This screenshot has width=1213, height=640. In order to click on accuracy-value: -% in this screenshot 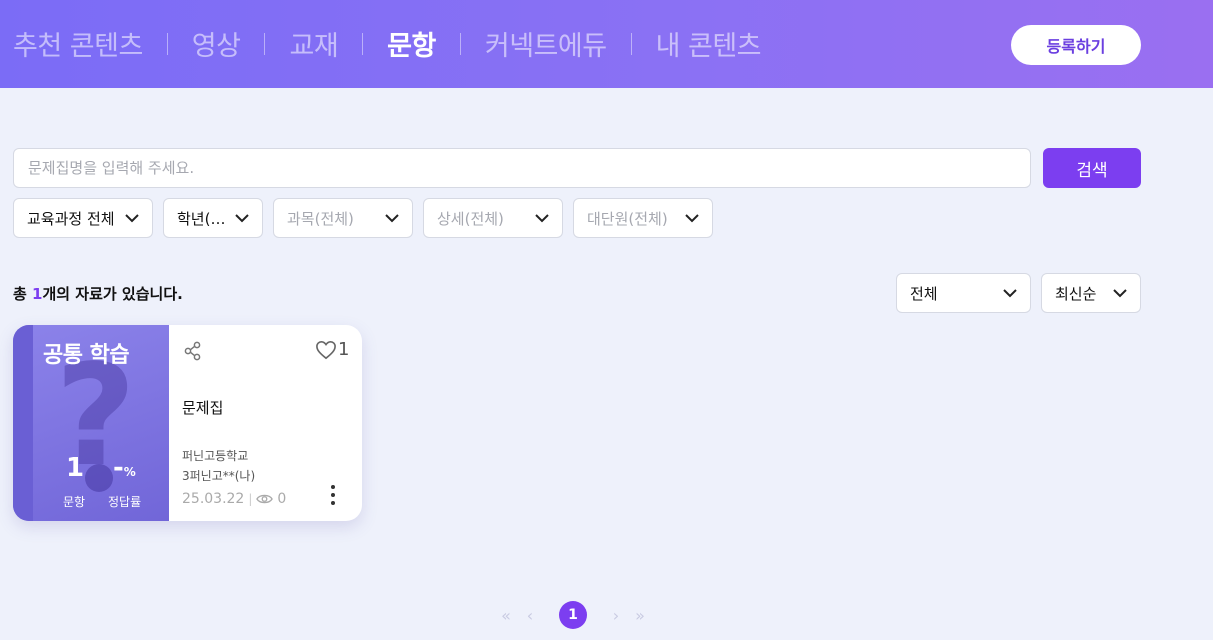, I will do `click(124, 468)`.